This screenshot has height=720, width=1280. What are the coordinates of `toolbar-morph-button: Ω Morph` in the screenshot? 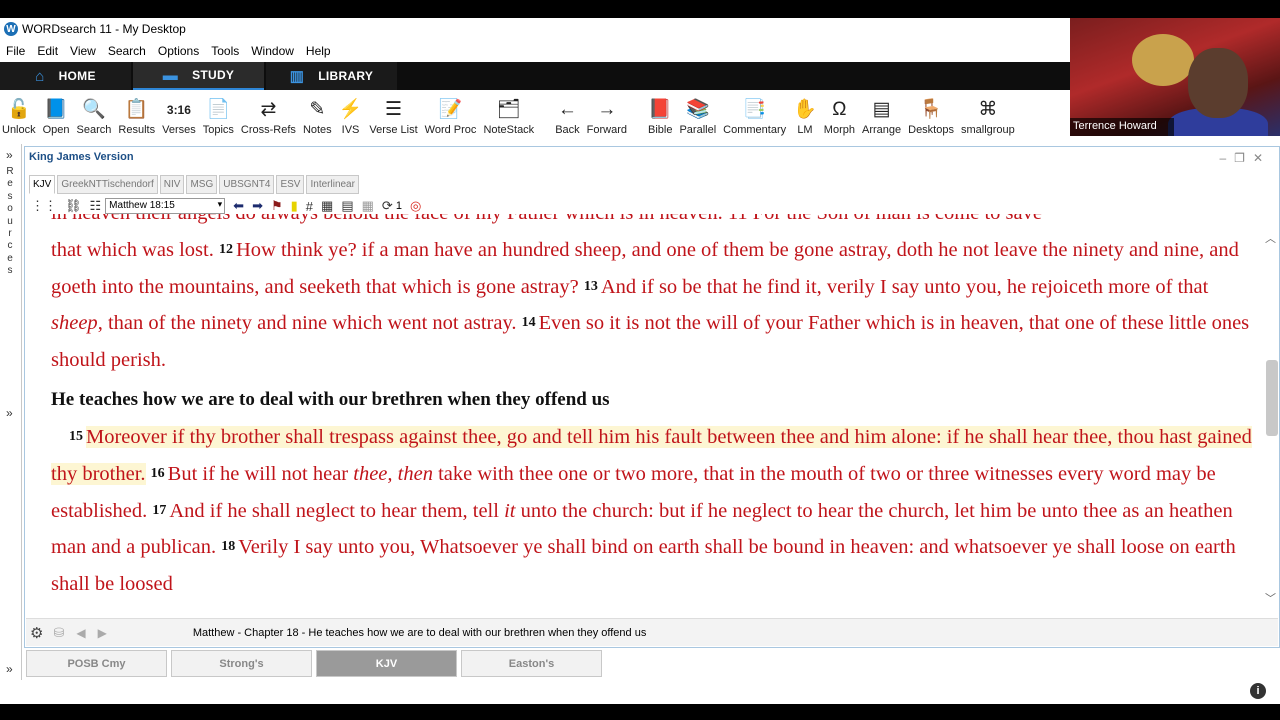 It's located at (839, 117).